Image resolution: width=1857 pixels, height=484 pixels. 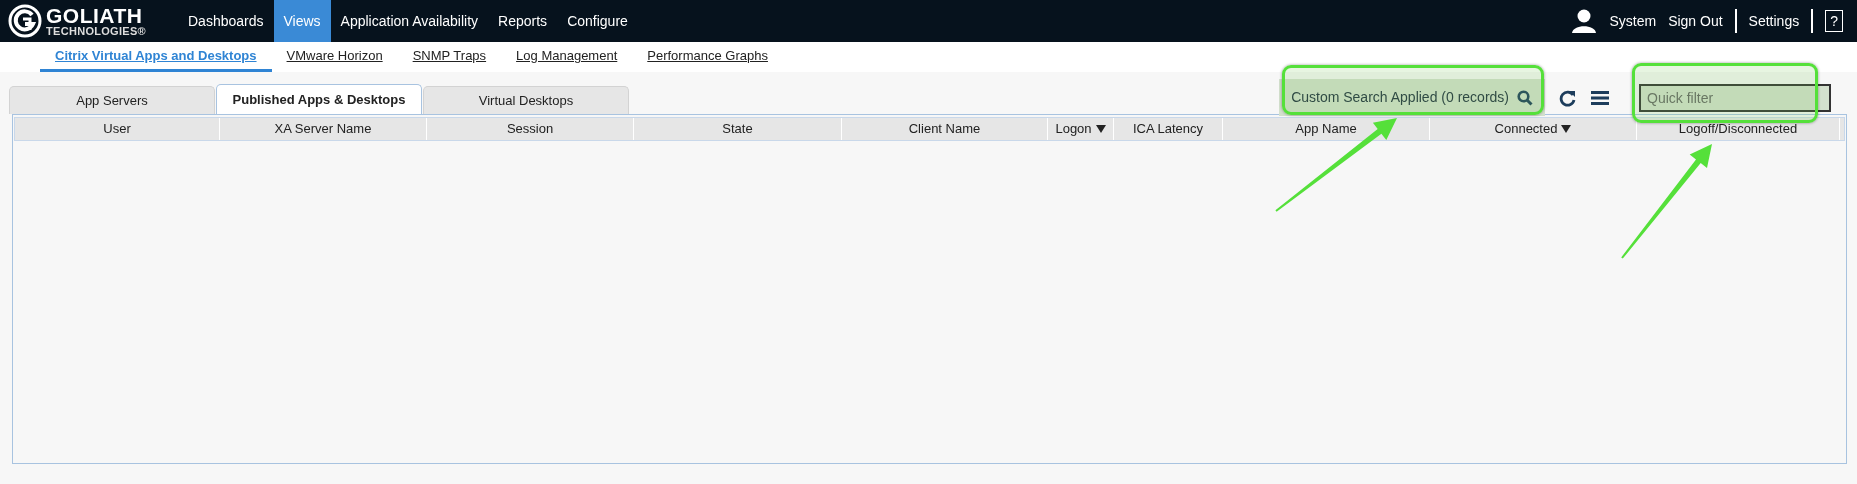 I want to click on sign-out-link: Sign Out, so click(x=1695, y=21).